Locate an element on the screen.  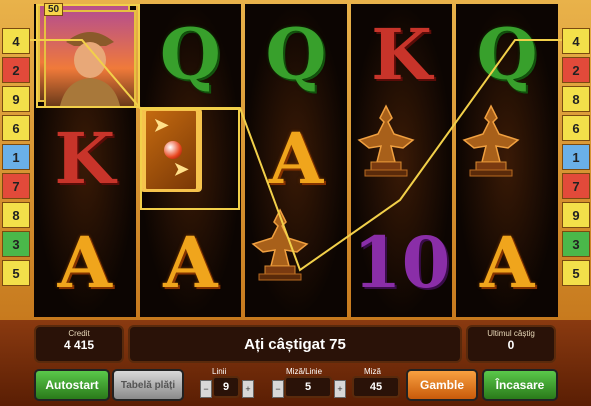
payline-indicator-right-6: 6 is located at coordinates (576, 128).